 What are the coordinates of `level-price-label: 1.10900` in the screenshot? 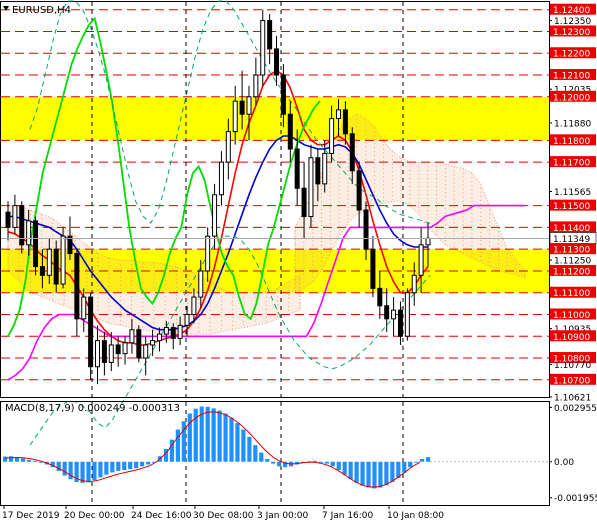 It's located at (571, 338).